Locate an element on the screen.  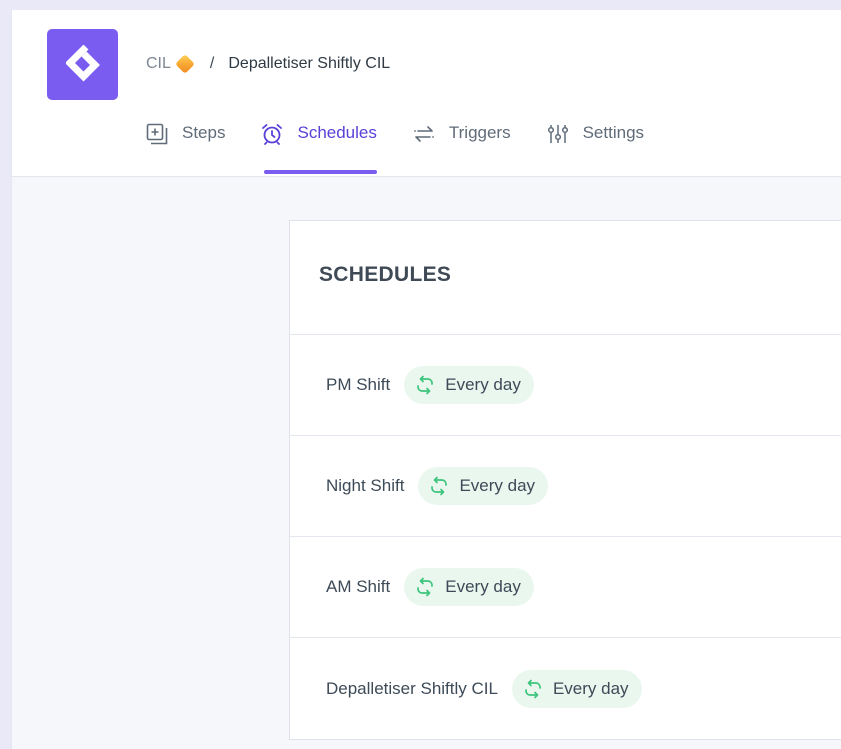
tab-schedules-label: Schedules is located at coordinates (337, 132).